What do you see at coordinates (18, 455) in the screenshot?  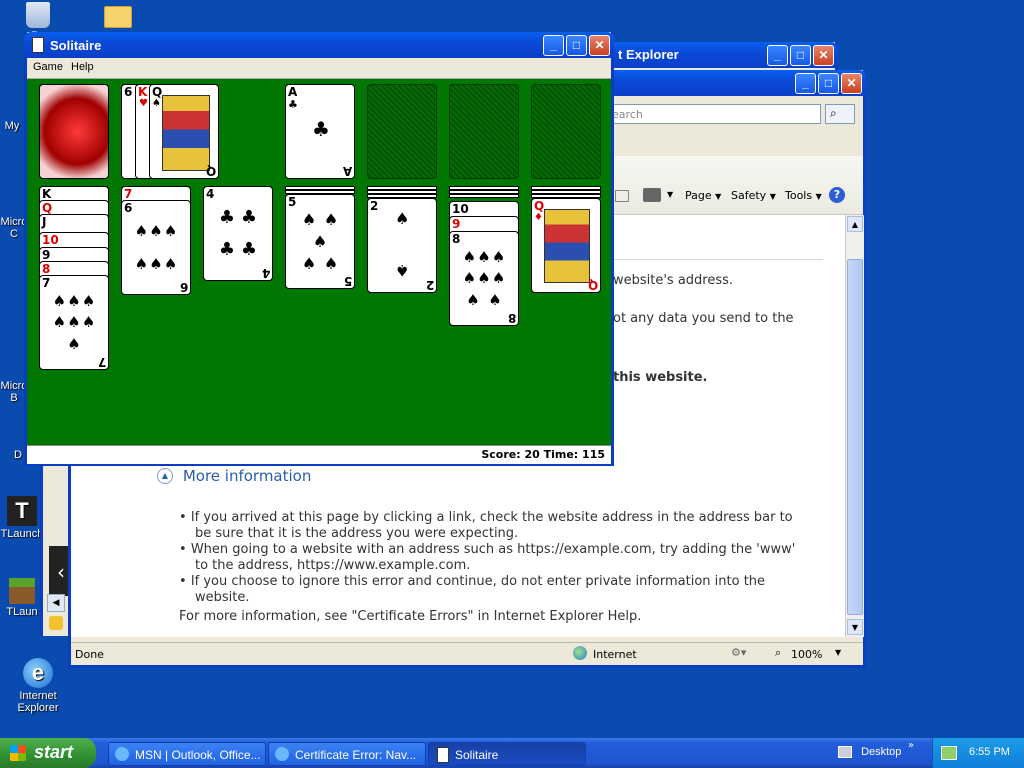 I see `desktop-icon-label: D` at bounding box center [18, 455].